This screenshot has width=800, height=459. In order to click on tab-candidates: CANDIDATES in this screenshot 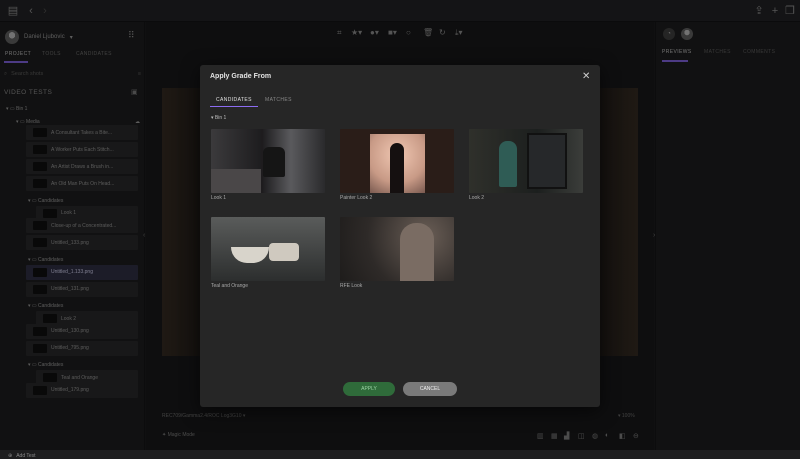, I will do `click(234, 100)`.